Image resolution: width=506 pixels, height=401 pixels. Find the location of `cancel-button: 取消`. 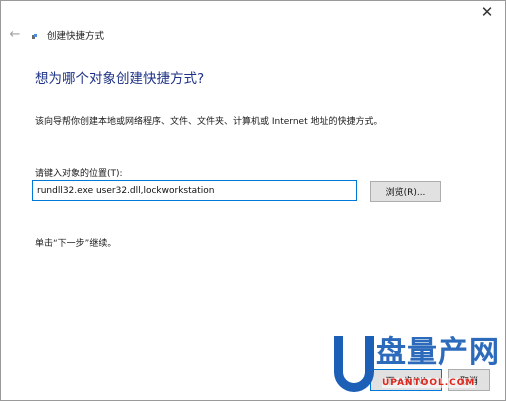

cancel-button: 取消 is located at coordinates (469, 380).